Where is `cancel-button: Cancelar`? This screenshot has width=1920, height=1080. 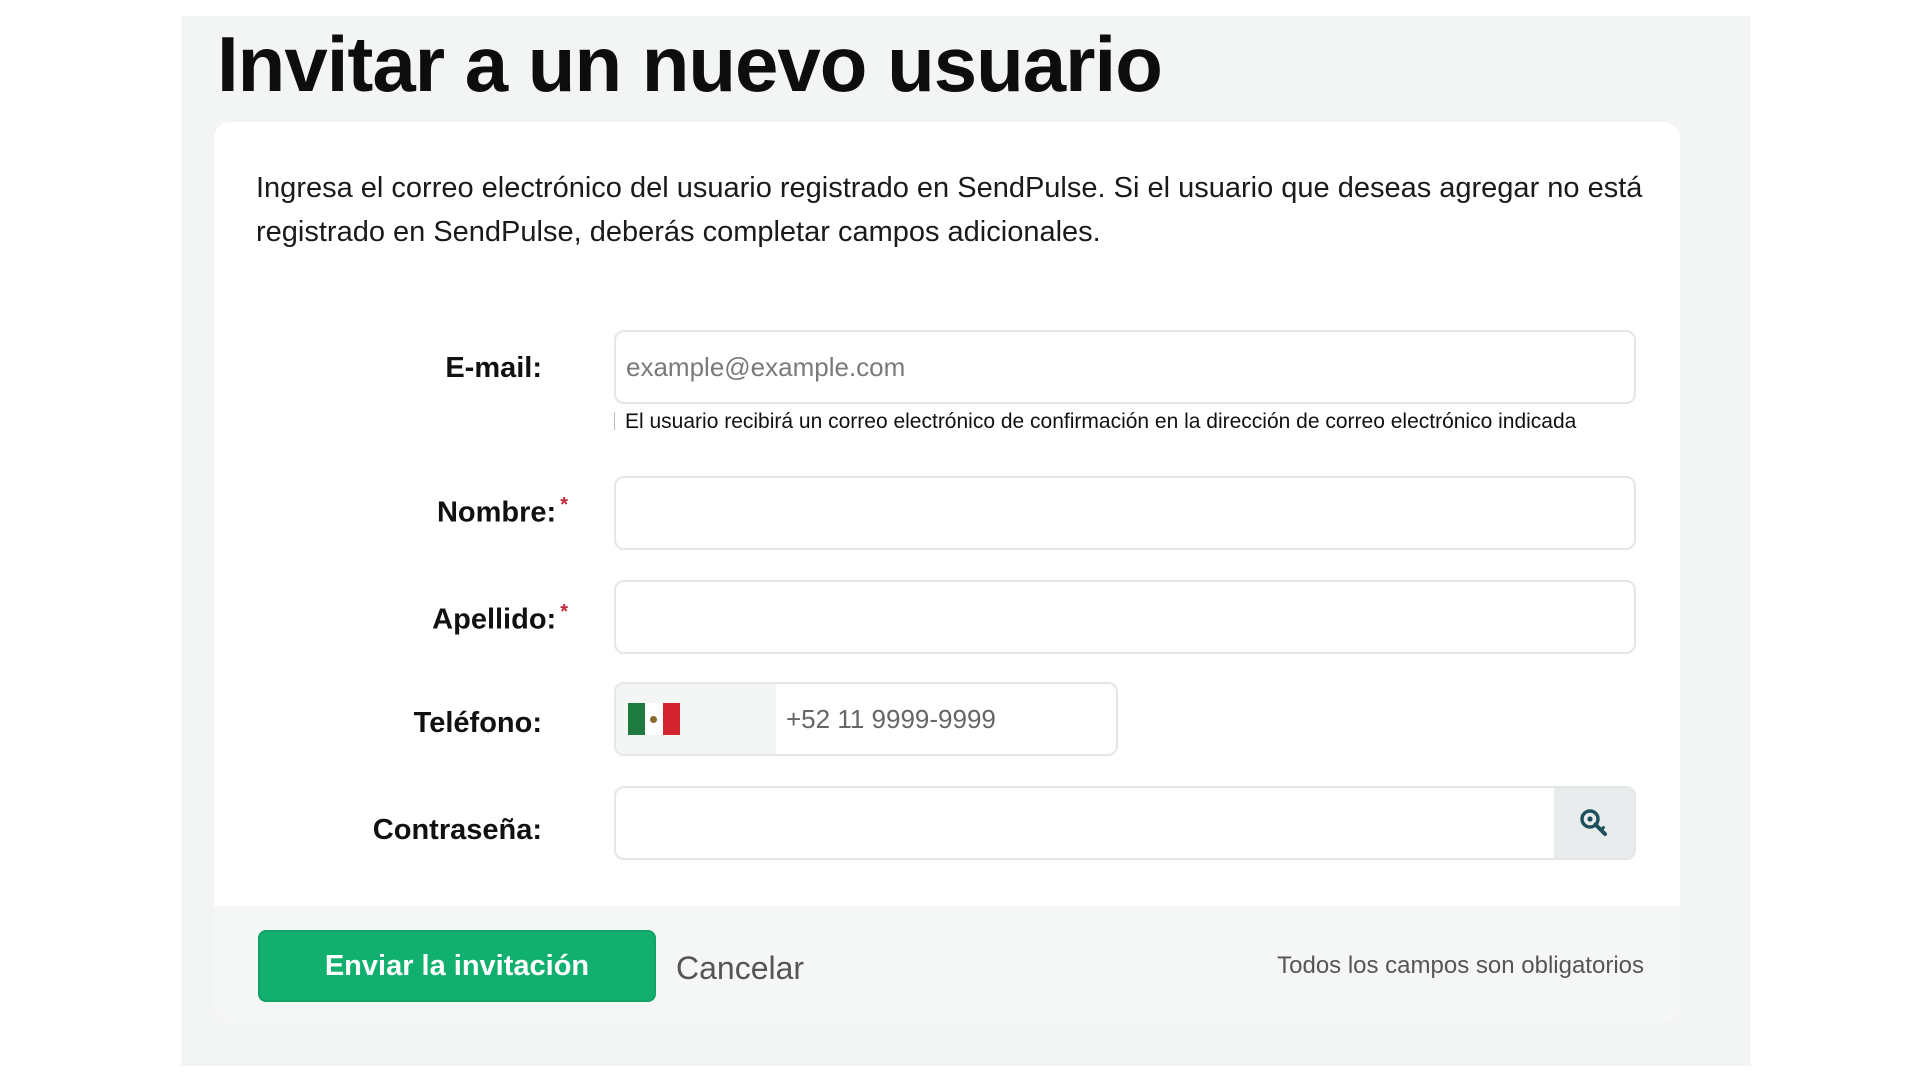 cancel-button: Cancelar is located at coordinates (740, 968).